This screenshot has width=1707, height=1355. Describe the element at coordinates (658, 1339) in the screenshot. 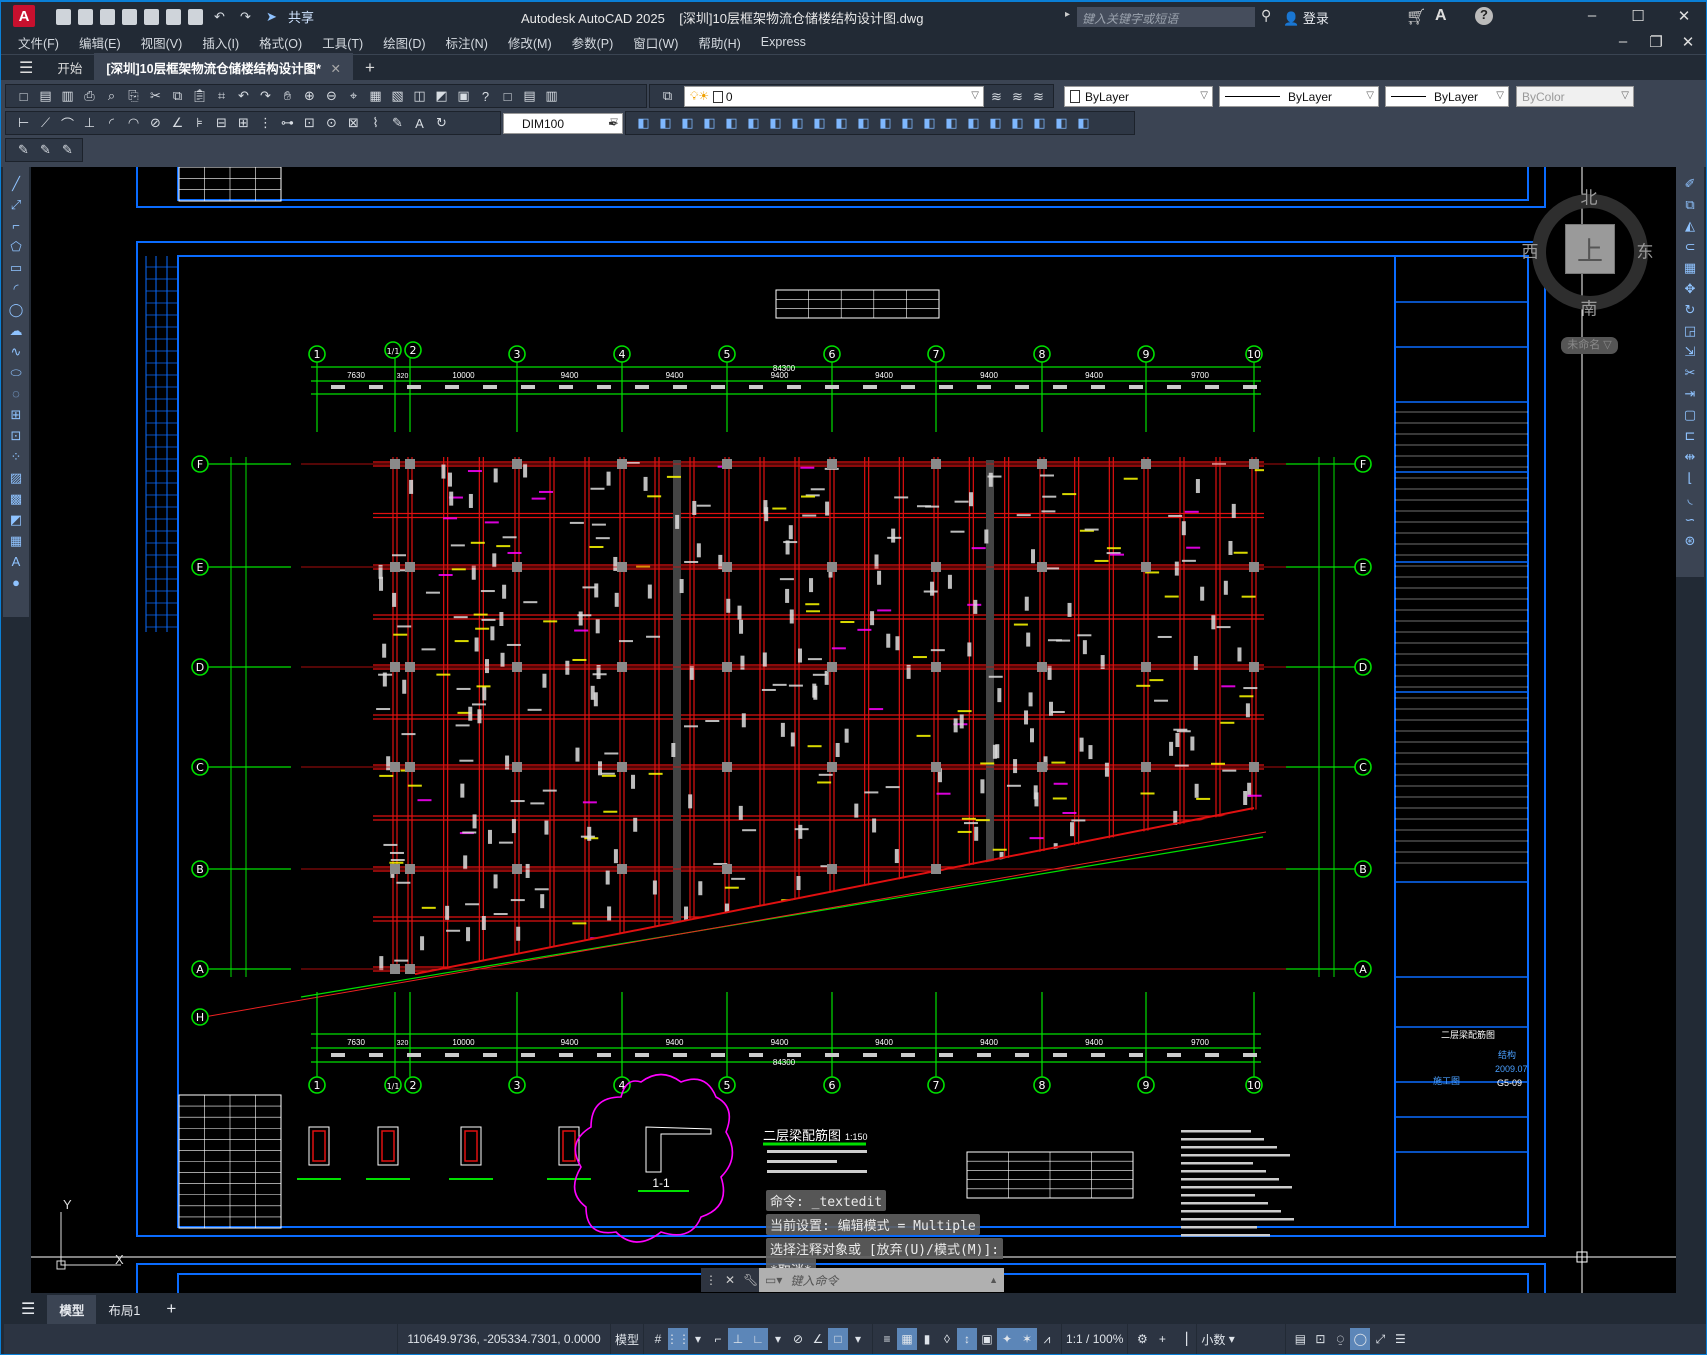

I see `grid-icon: #` at that location.